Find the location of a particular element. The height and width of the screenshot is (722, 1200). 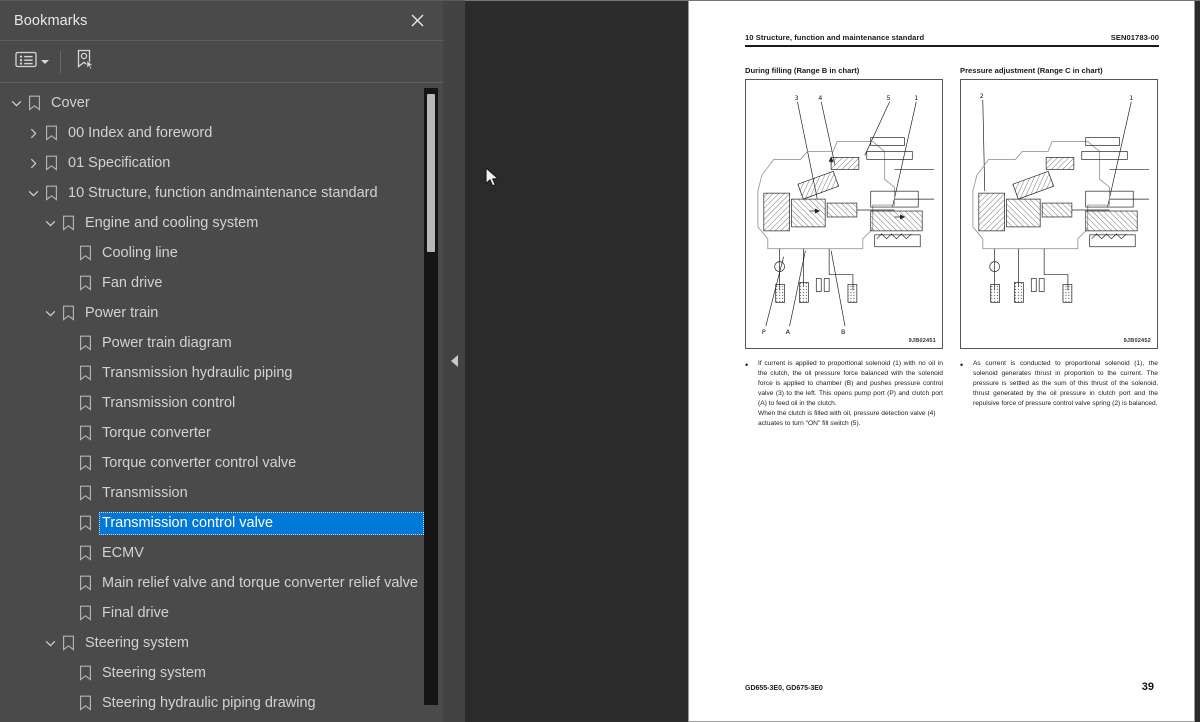

bookmark-tree-item: Torque converter control valve is located at coordinates (221, 463).